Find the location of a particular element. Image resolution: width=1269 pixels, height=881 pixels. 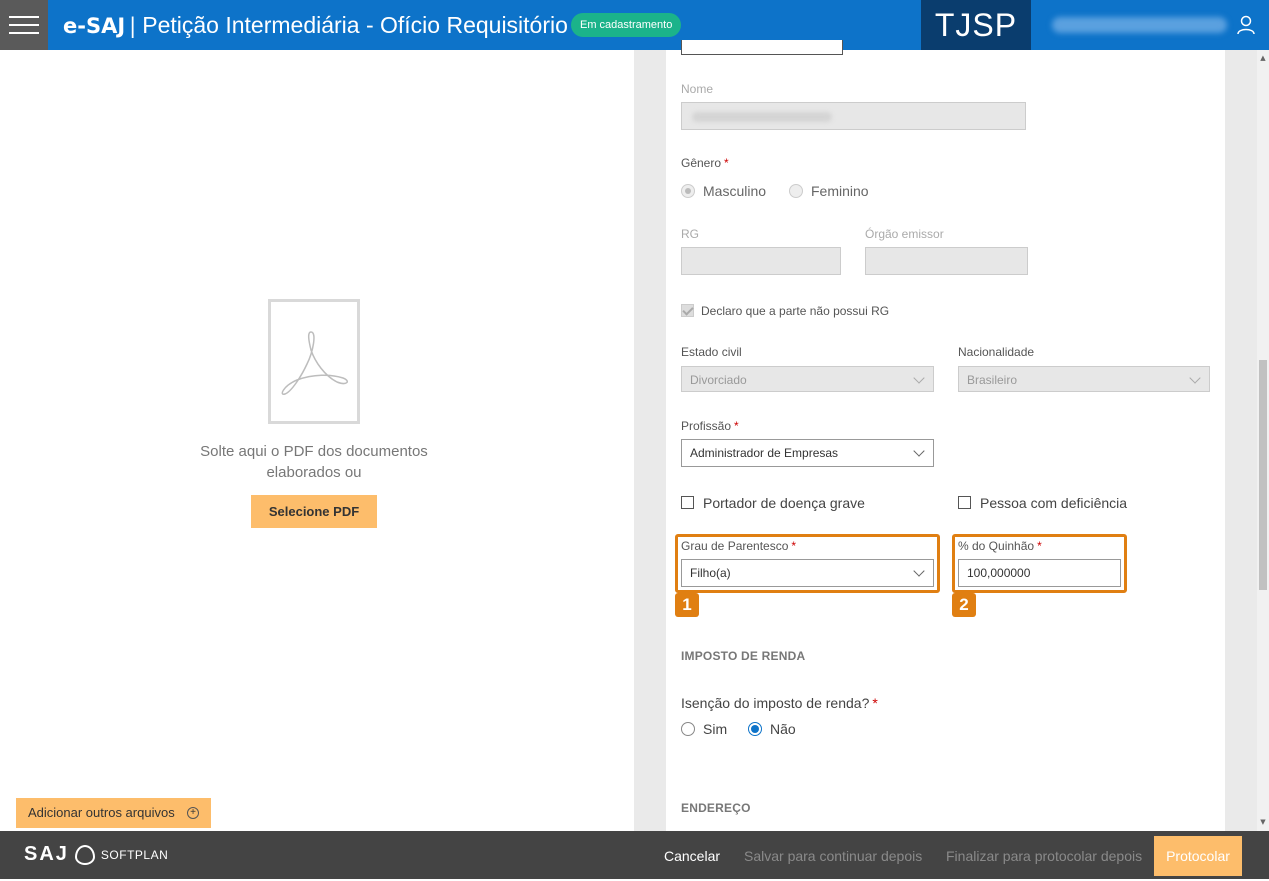

grau-label-text: Grau de Parentesco is located at coordinates (735, 546).